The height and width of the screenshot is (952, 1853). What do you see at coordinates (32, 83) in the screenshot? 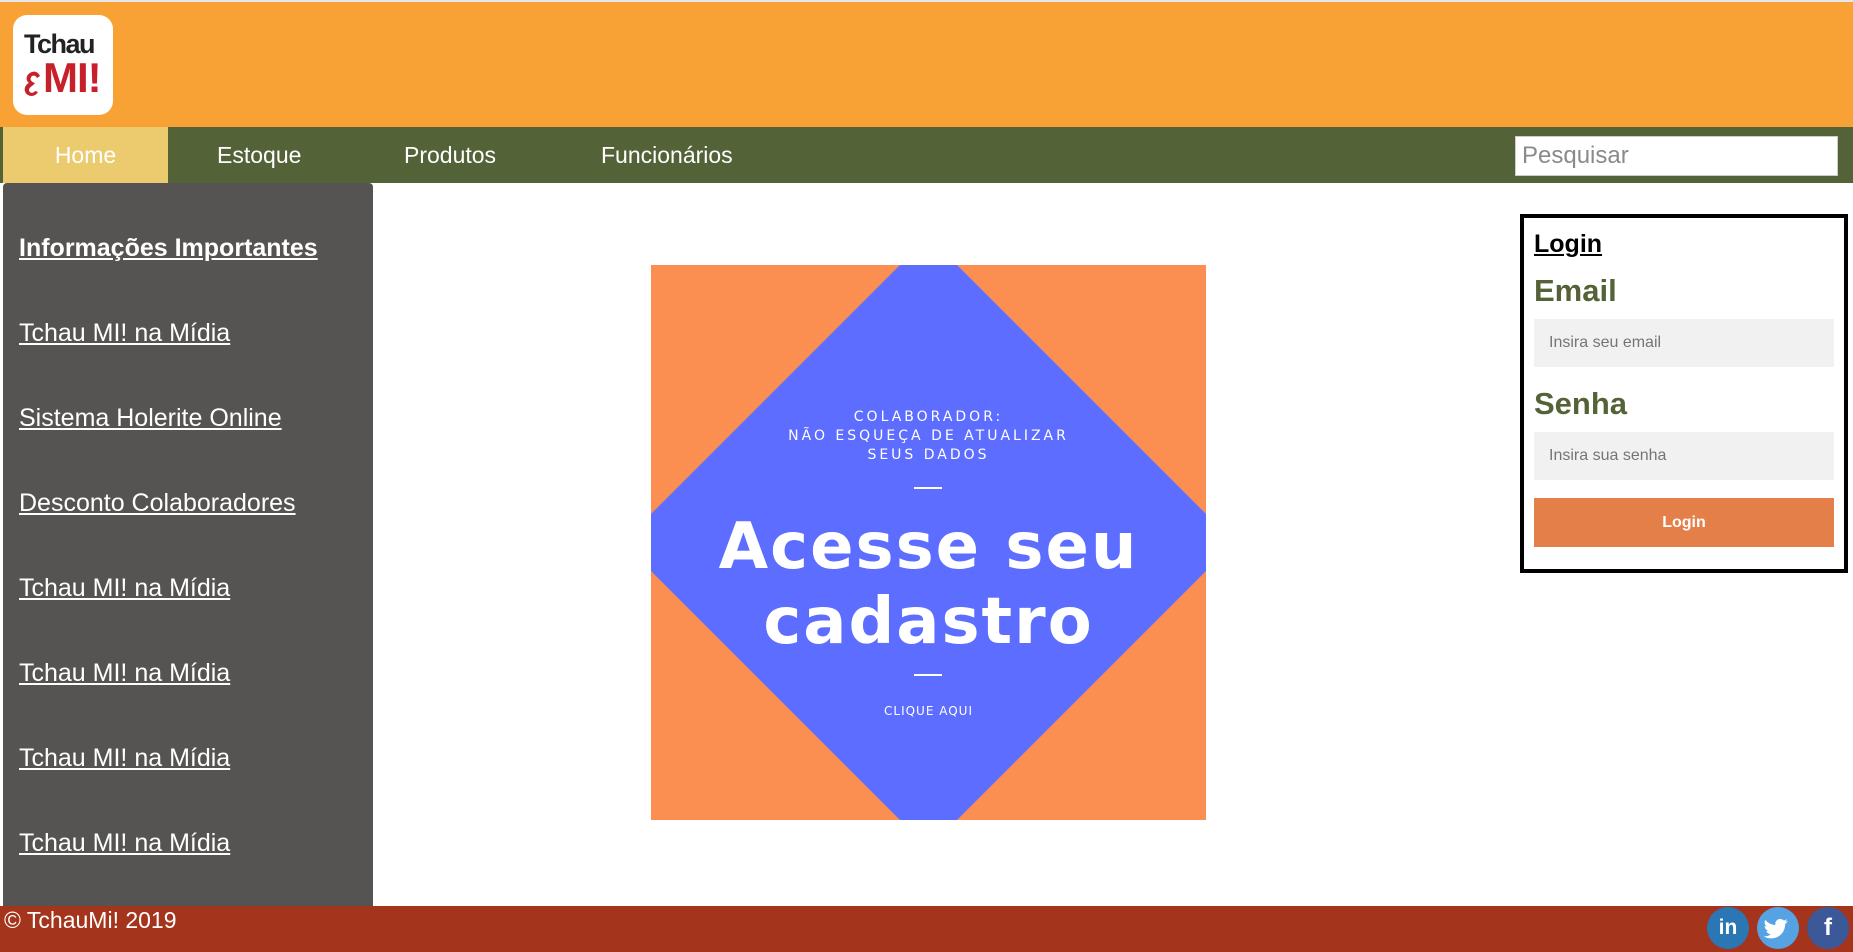
I see `mascot-icon` at bounding box center [32, 83].